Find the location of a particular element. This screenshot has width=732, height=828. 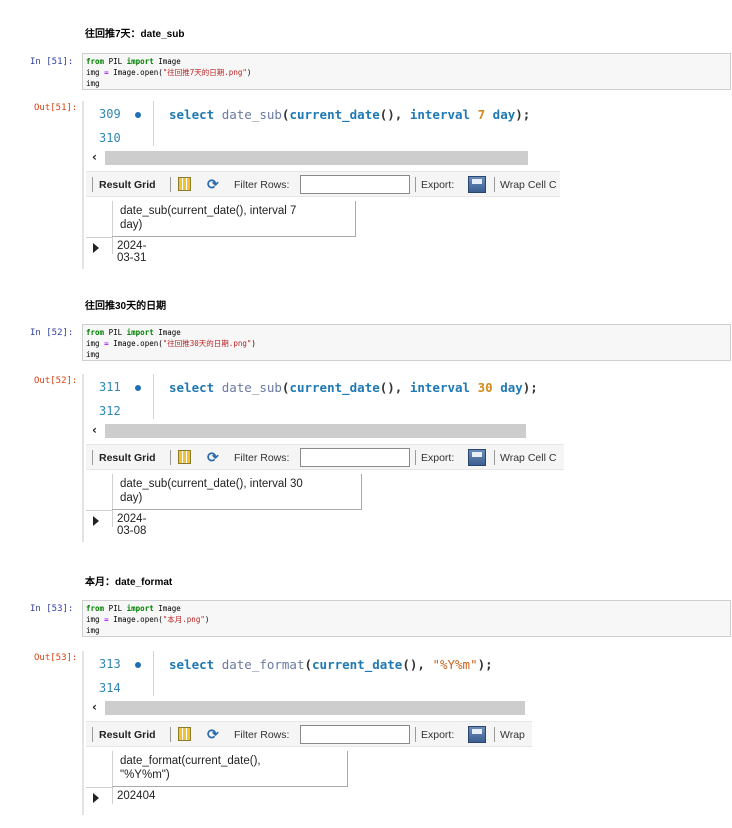

input-prompt: In [52]: is located at coordinates (52, 333).